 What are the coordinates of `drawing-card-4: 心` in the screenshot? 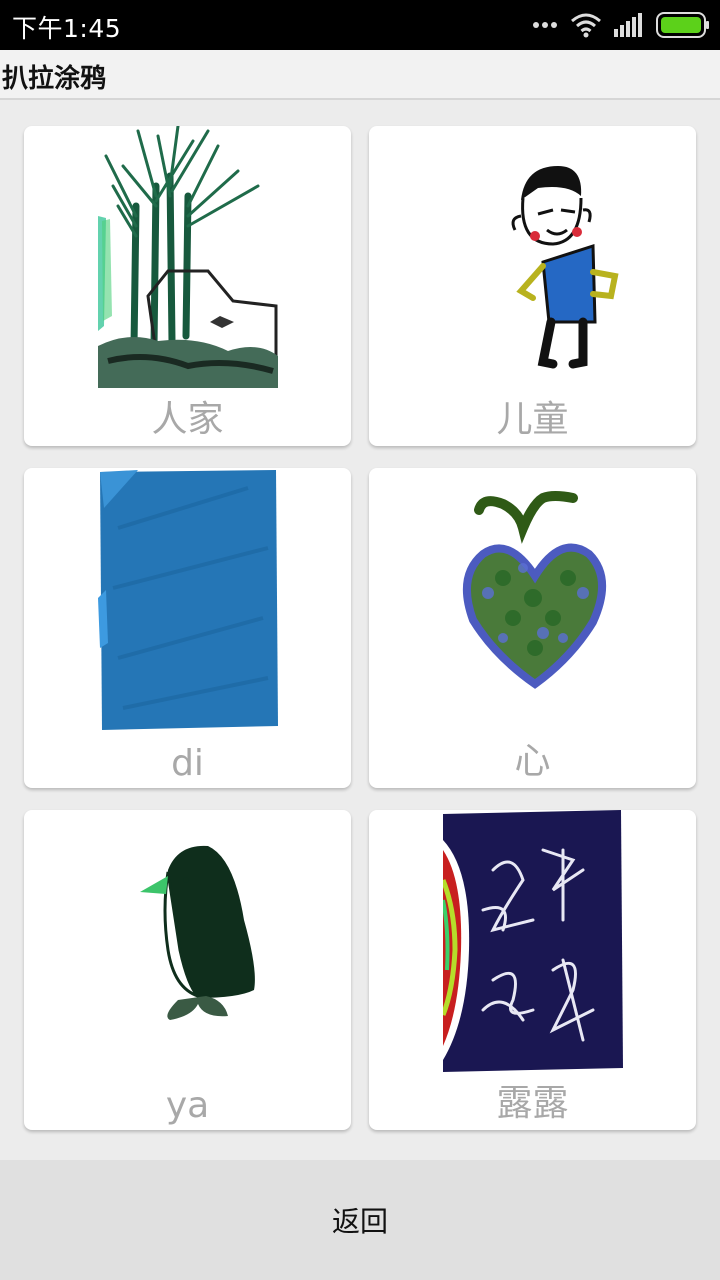 It's located at (532, 628).